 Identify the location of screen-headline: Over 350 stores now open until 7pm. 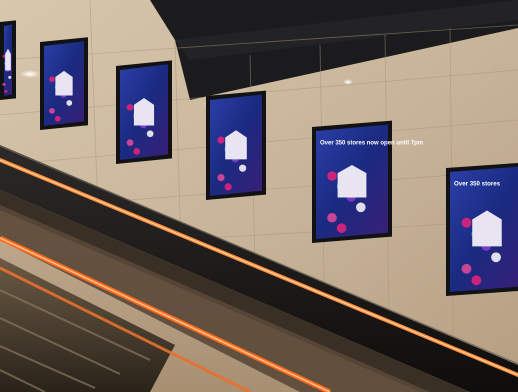
(371, 143).